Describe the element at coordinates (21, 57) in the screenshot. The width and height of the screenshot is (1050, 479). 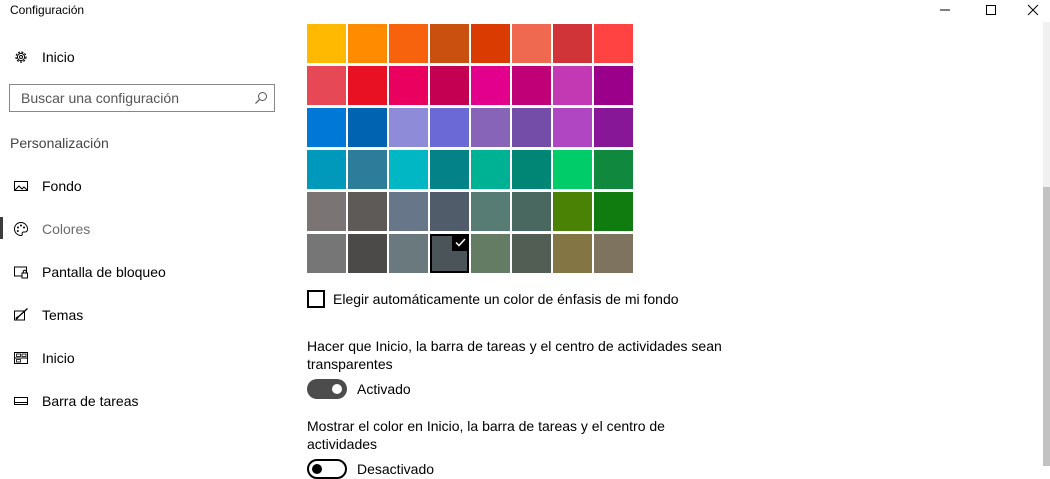
I see `gear-icon` at that location.